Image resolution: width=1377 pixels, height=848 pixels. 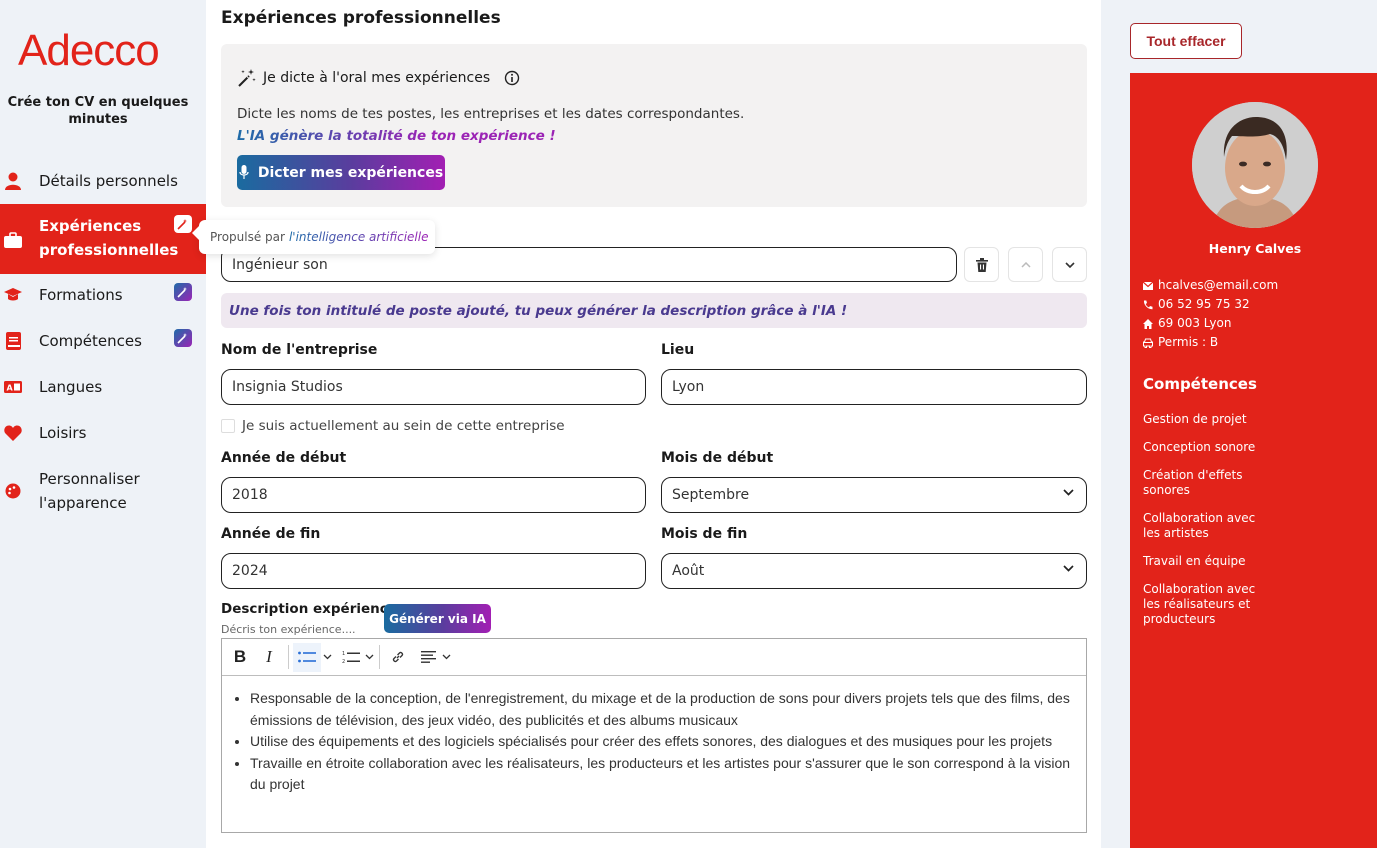 What do you see at coordinates (704, 534) in the screenshot?
I see `end-month-label: Mois de fin` at bounding box center [704, 534].